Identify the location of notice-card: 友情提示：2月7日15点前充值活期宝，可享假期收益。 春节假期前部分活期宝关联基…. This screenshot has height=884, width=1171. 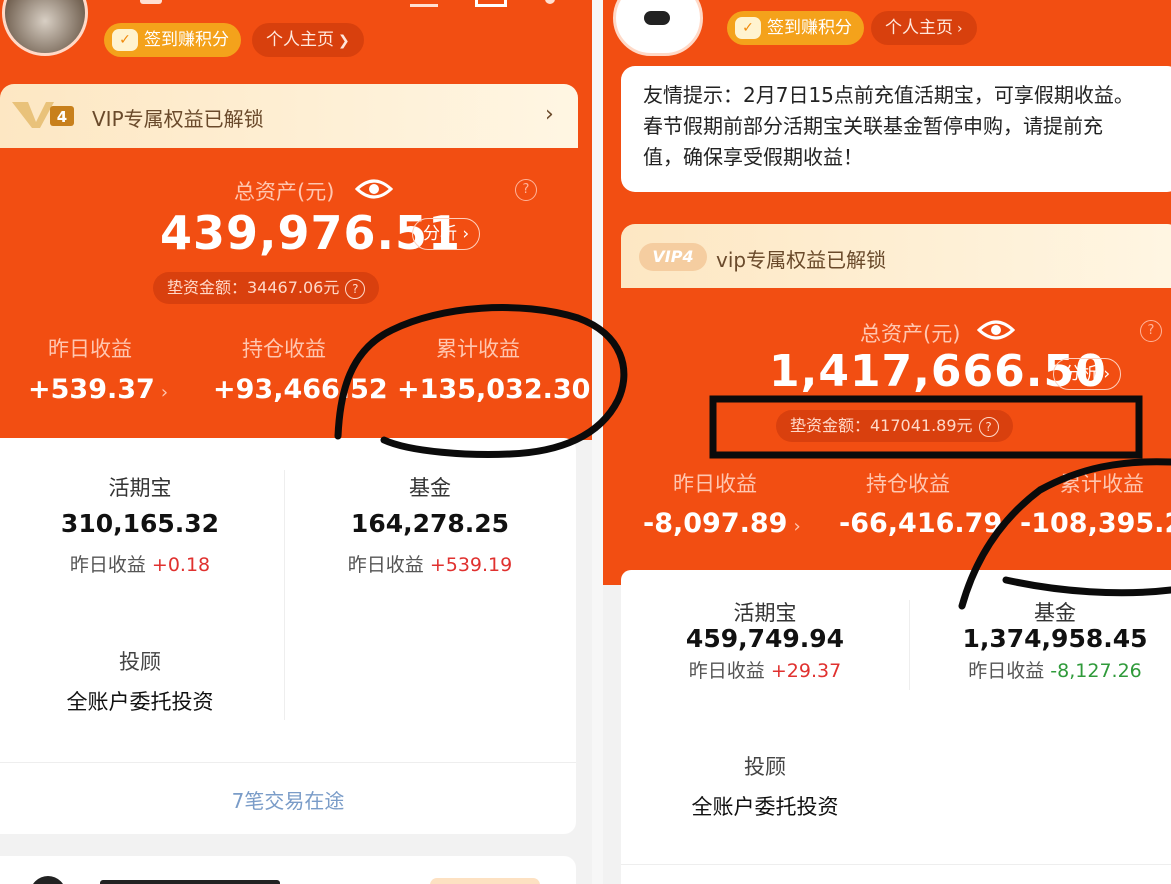
(896, 129).